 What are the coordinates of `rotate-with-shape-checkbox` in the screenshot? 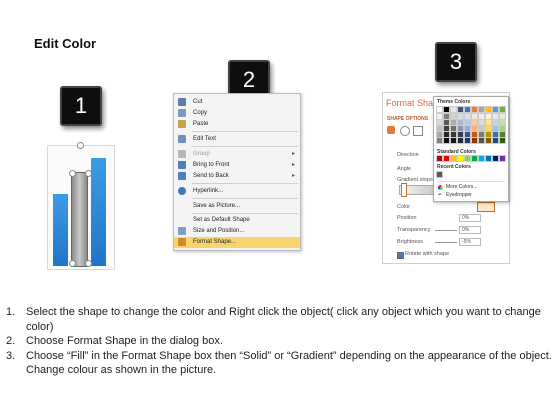 It's located at (400, 255).